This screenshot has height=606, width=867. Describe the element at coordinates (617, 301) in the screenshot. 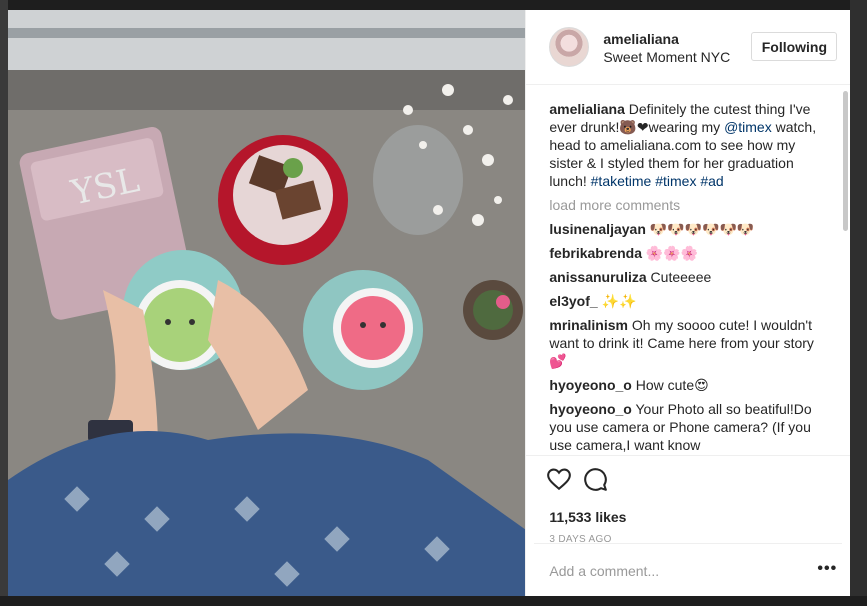

I see `comment-text: ✨✨` at that location.